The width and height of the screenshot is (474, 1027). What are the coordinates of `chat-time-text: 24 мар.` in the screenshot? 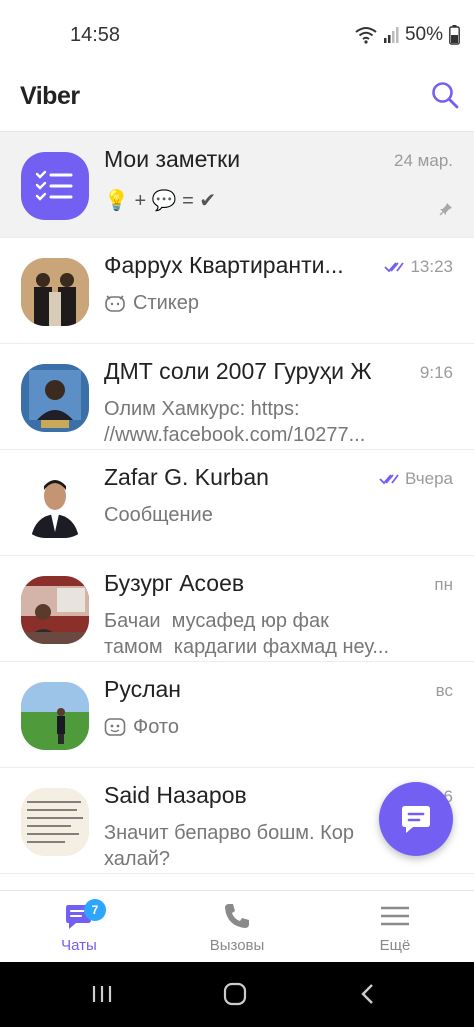 It's located at (423, 160).